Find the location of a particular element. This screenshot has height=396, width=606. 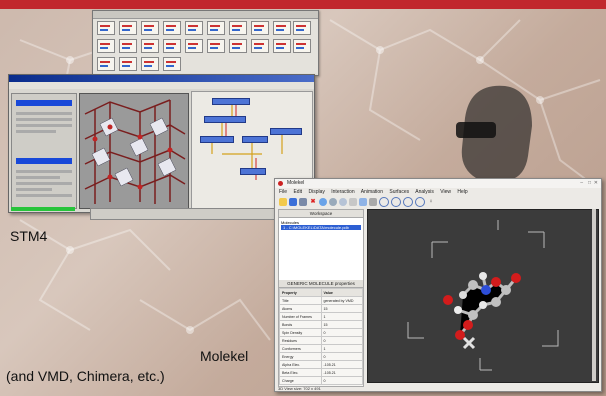

molekel-scrollbar is located at coordinates (594, 295).